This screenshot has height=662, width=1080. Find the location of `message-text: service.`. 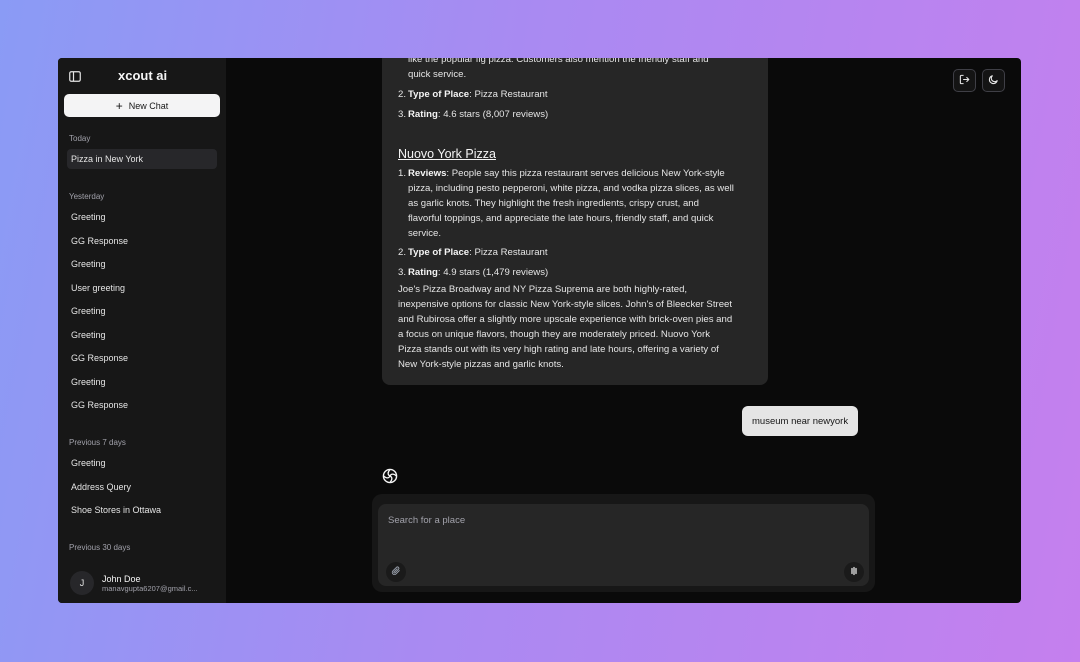

message-text: service. is located at coordinates (425, 233).